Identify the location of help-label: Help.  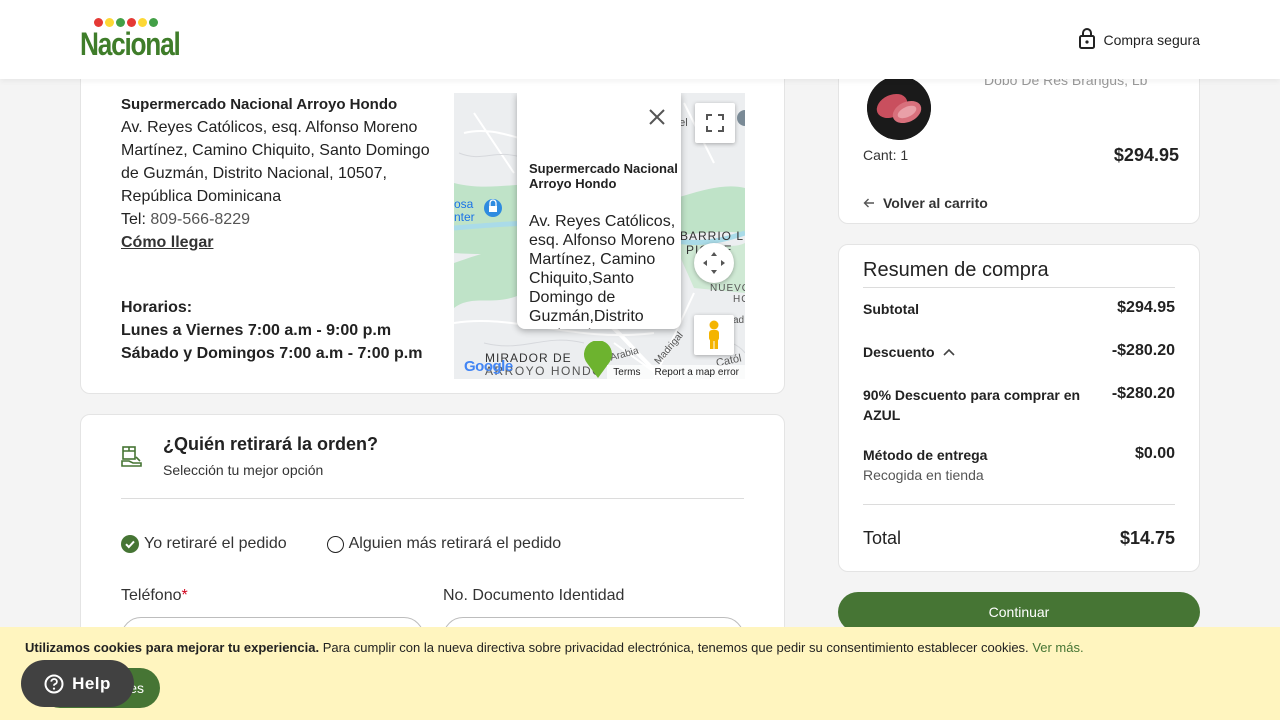
(91, 683).